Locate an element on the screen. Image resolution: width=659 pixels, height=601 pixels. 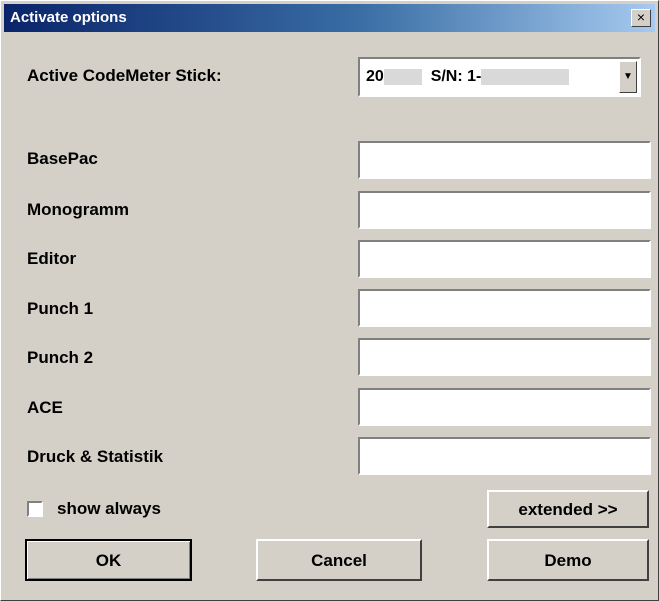
druck-statistik-field is located at coordinates (504, 456).